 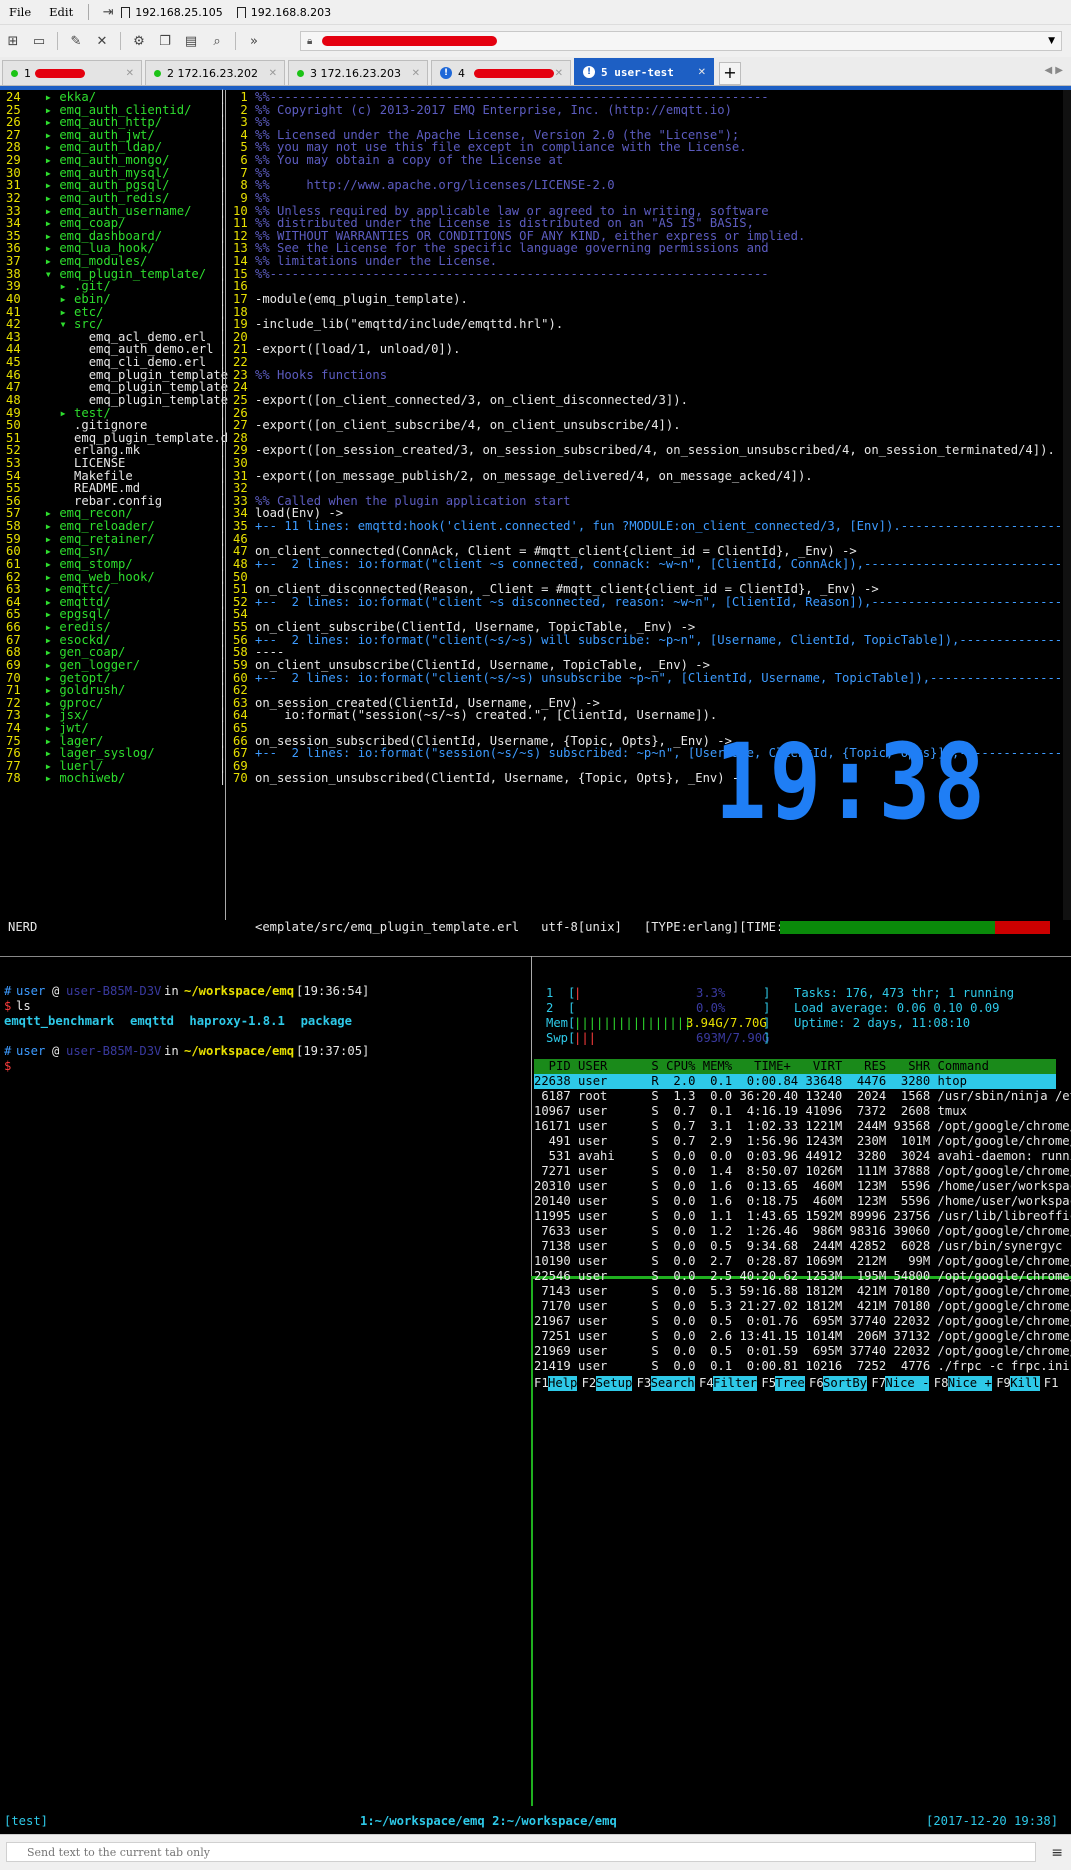 What do you see at coordinates (8, 1066) in the screenshot?
I see `shell-cursor: $` at bounding box center [8, 1066].